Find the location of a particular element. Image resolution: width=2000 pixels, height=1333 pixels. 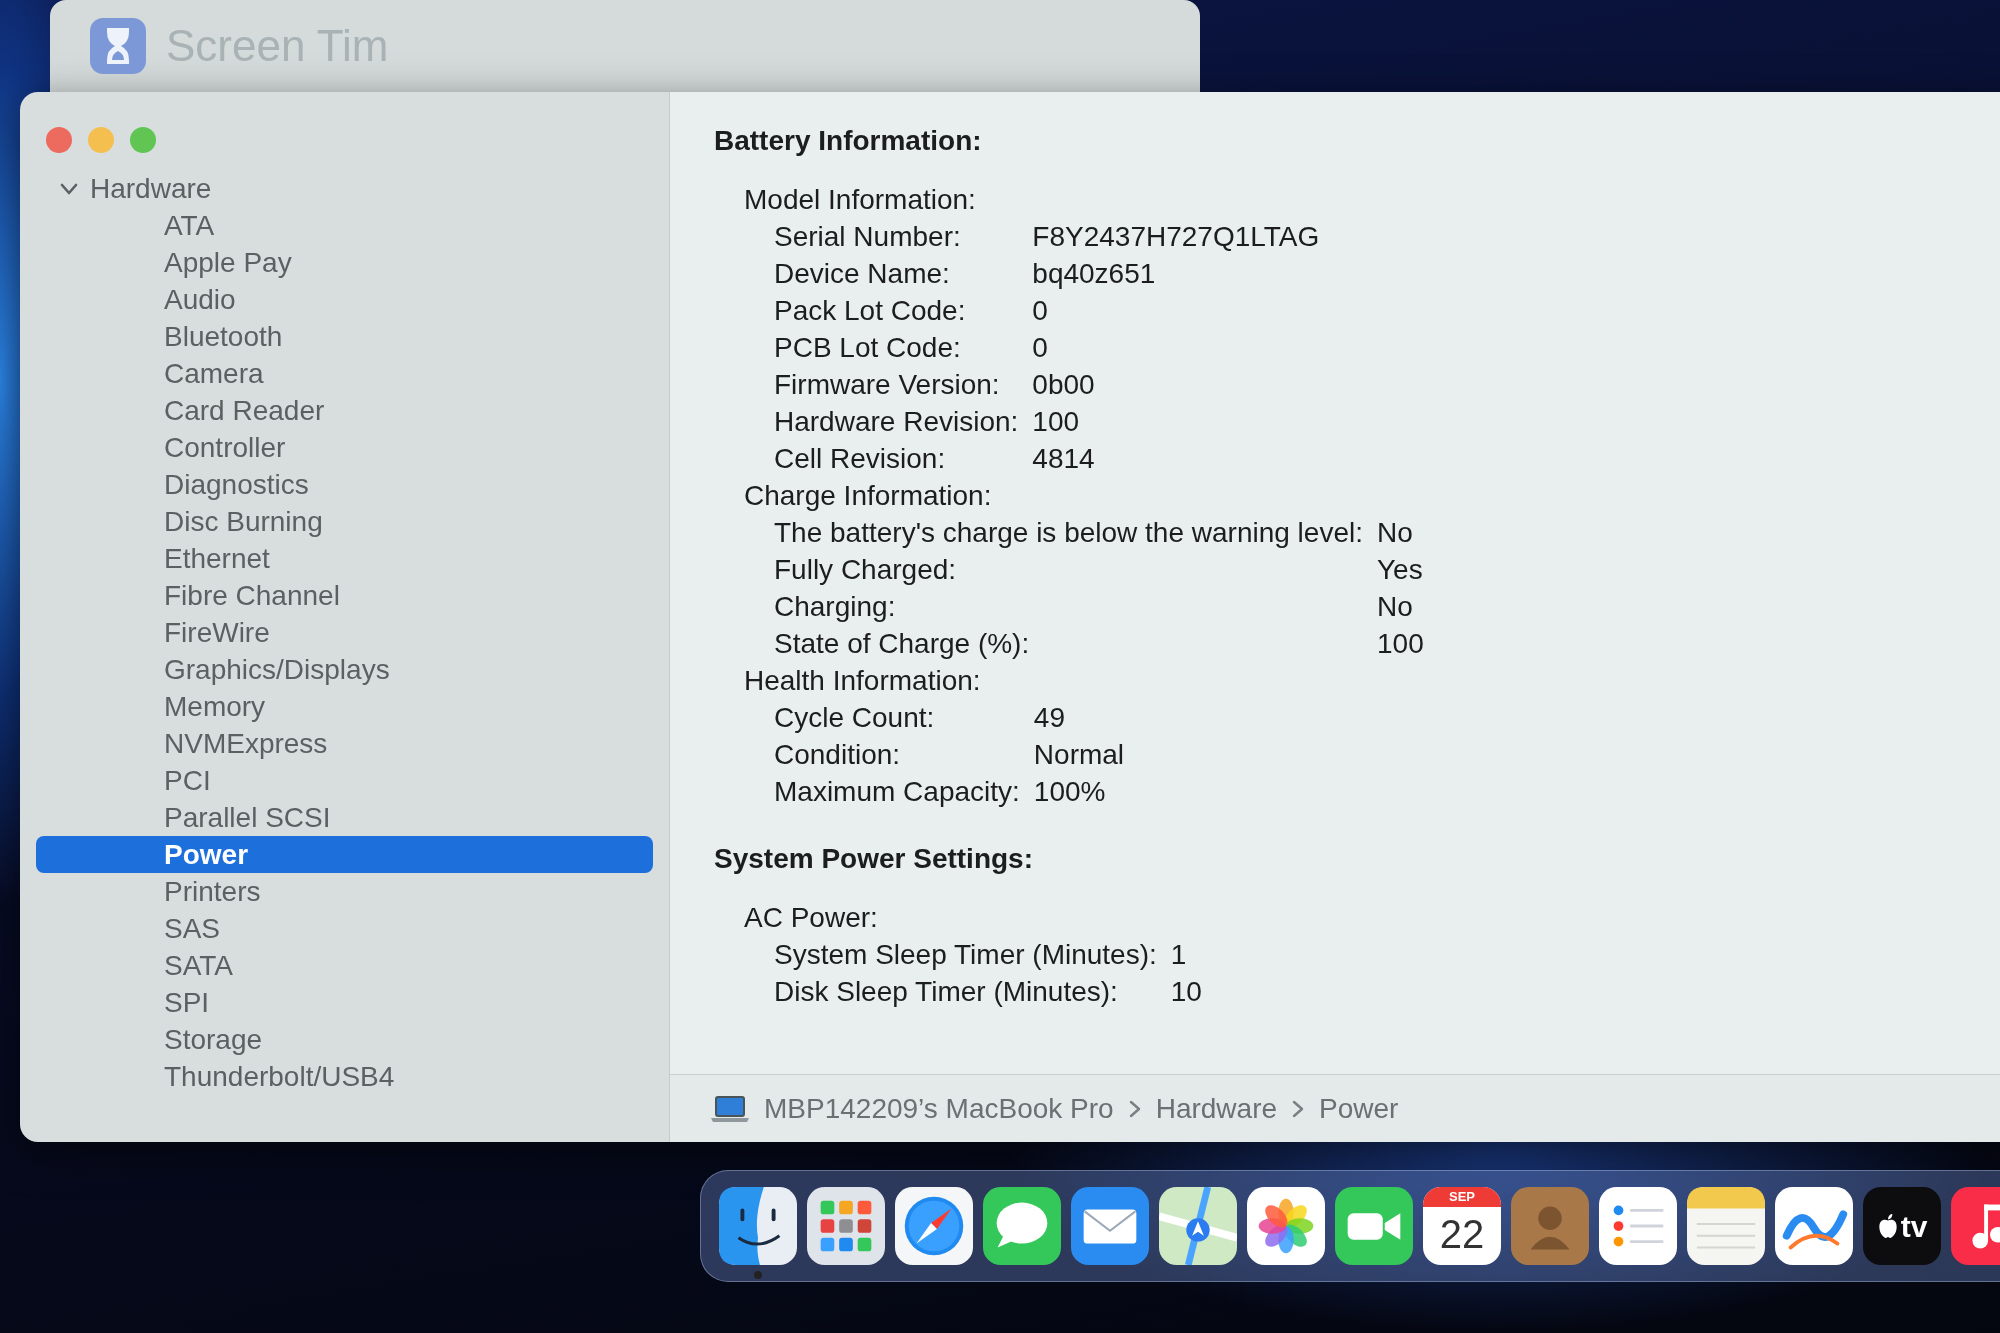

sidebar-item: ATA is located at coordinates (344, 225).